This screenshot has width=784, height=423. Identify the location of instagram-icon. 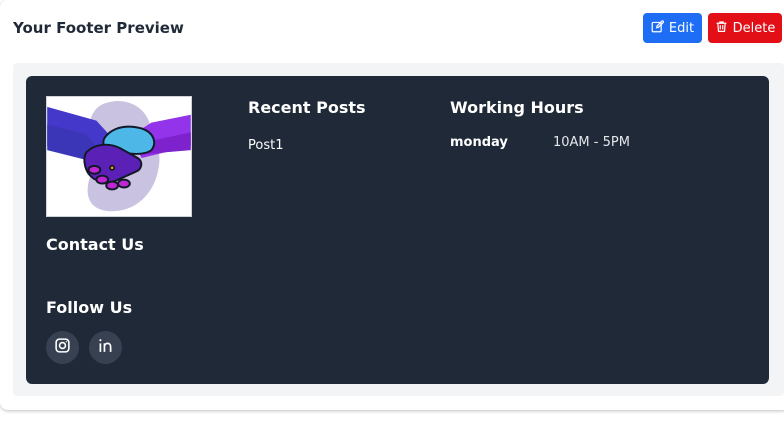
(62, 347).